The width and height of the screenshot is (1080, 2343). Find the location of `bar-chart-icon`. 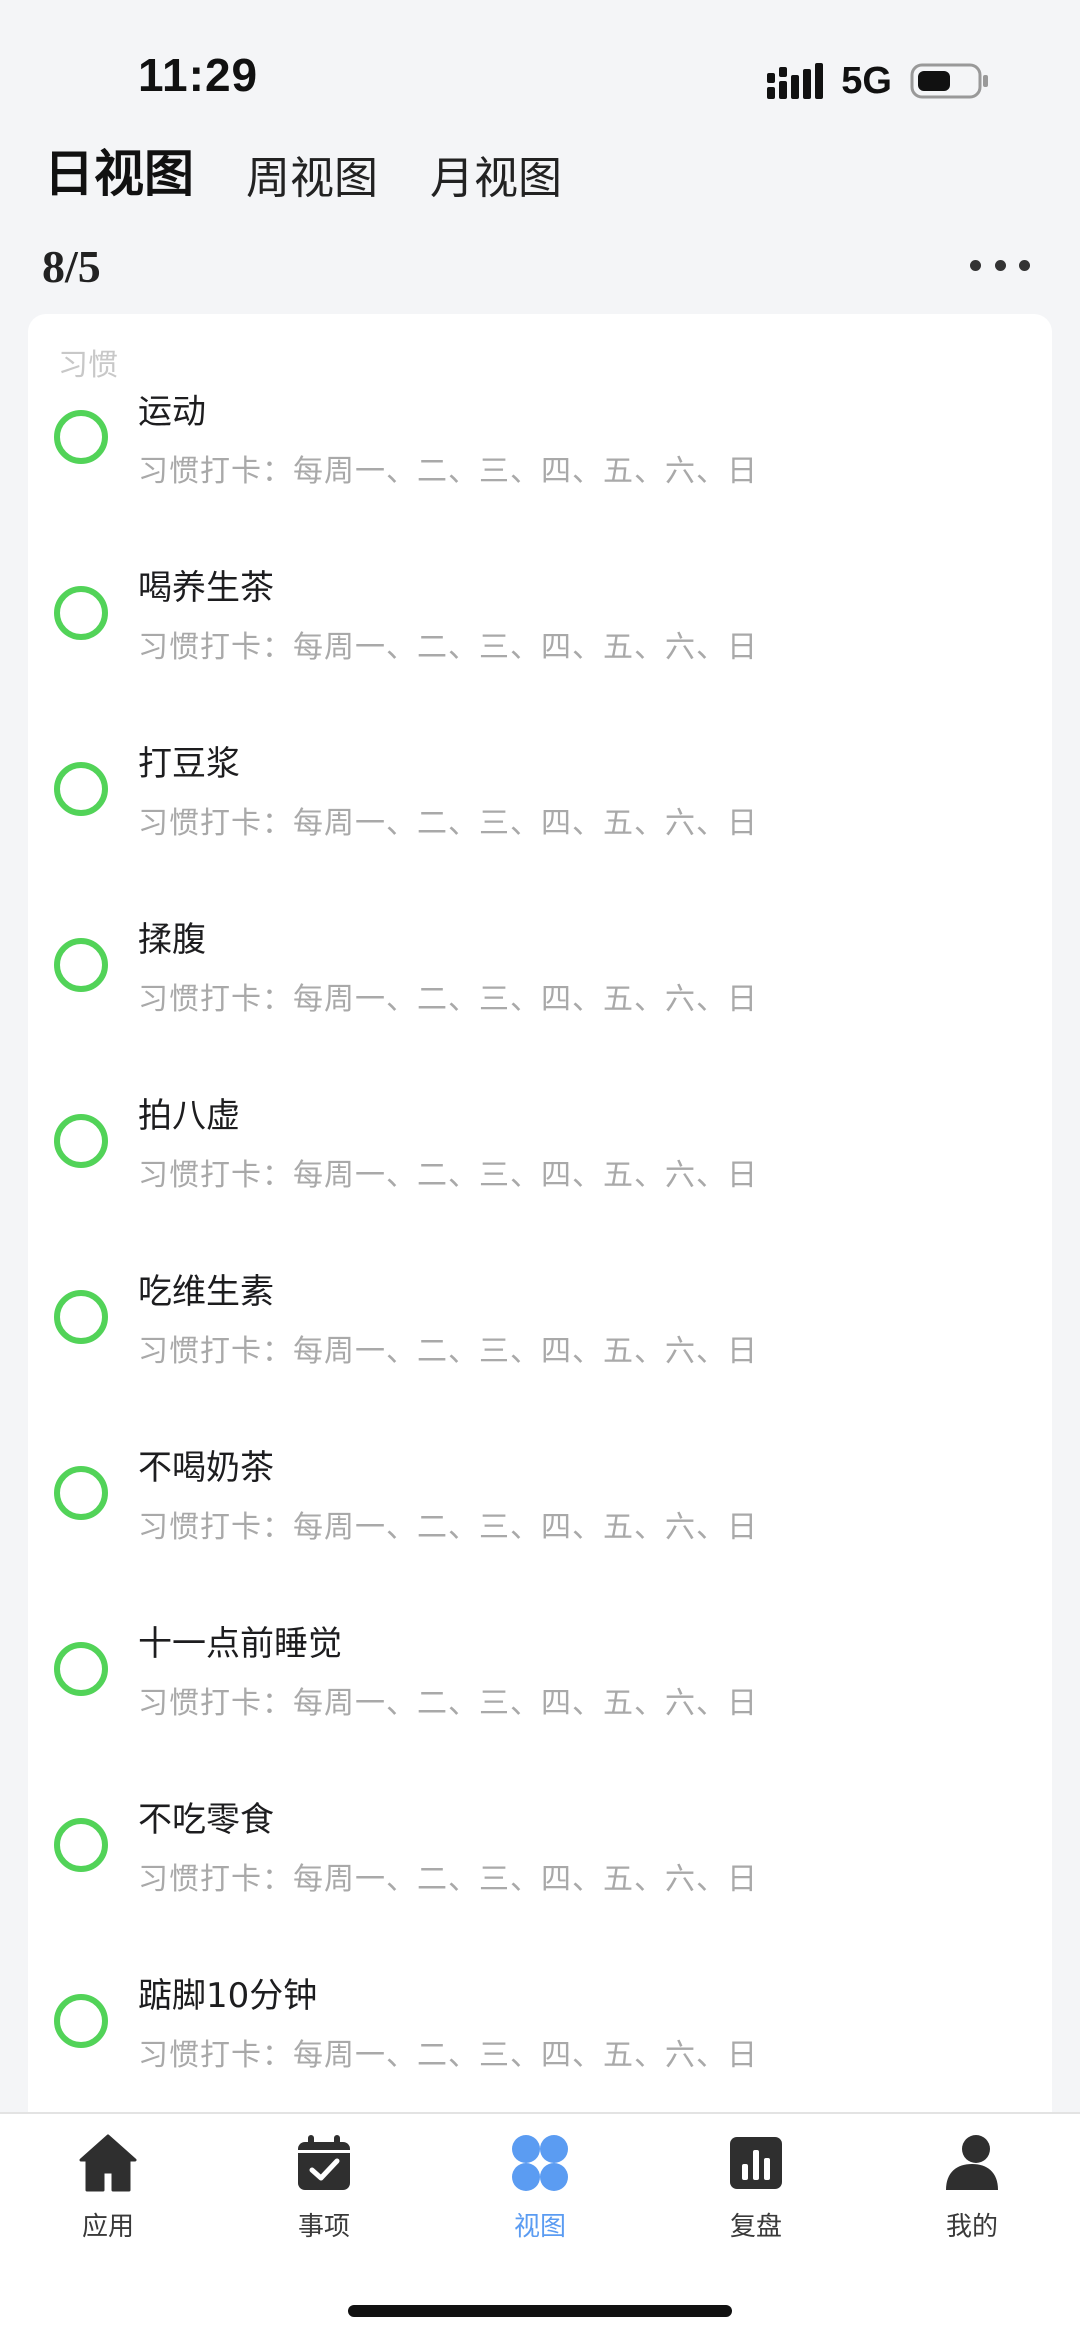

bar-chart-icon is located at coordinates (756, 2163).